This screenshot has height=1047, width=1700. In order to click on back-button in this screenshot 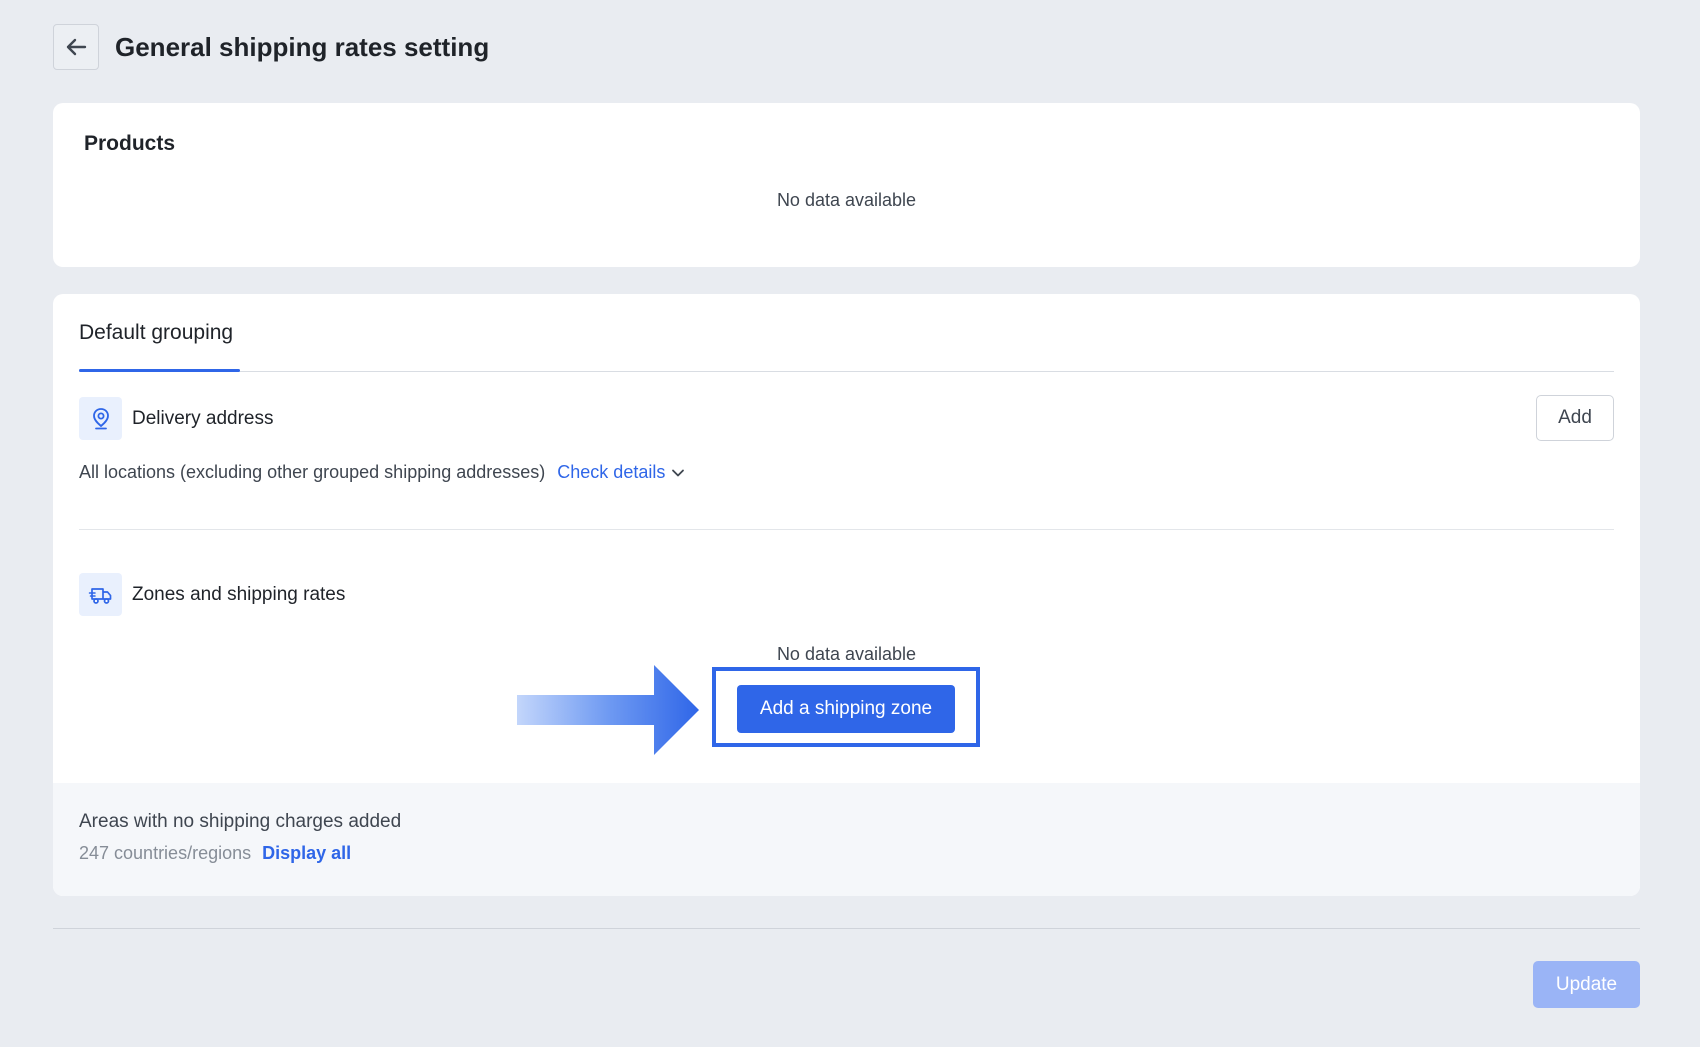, I will do `click(76, 47)`.